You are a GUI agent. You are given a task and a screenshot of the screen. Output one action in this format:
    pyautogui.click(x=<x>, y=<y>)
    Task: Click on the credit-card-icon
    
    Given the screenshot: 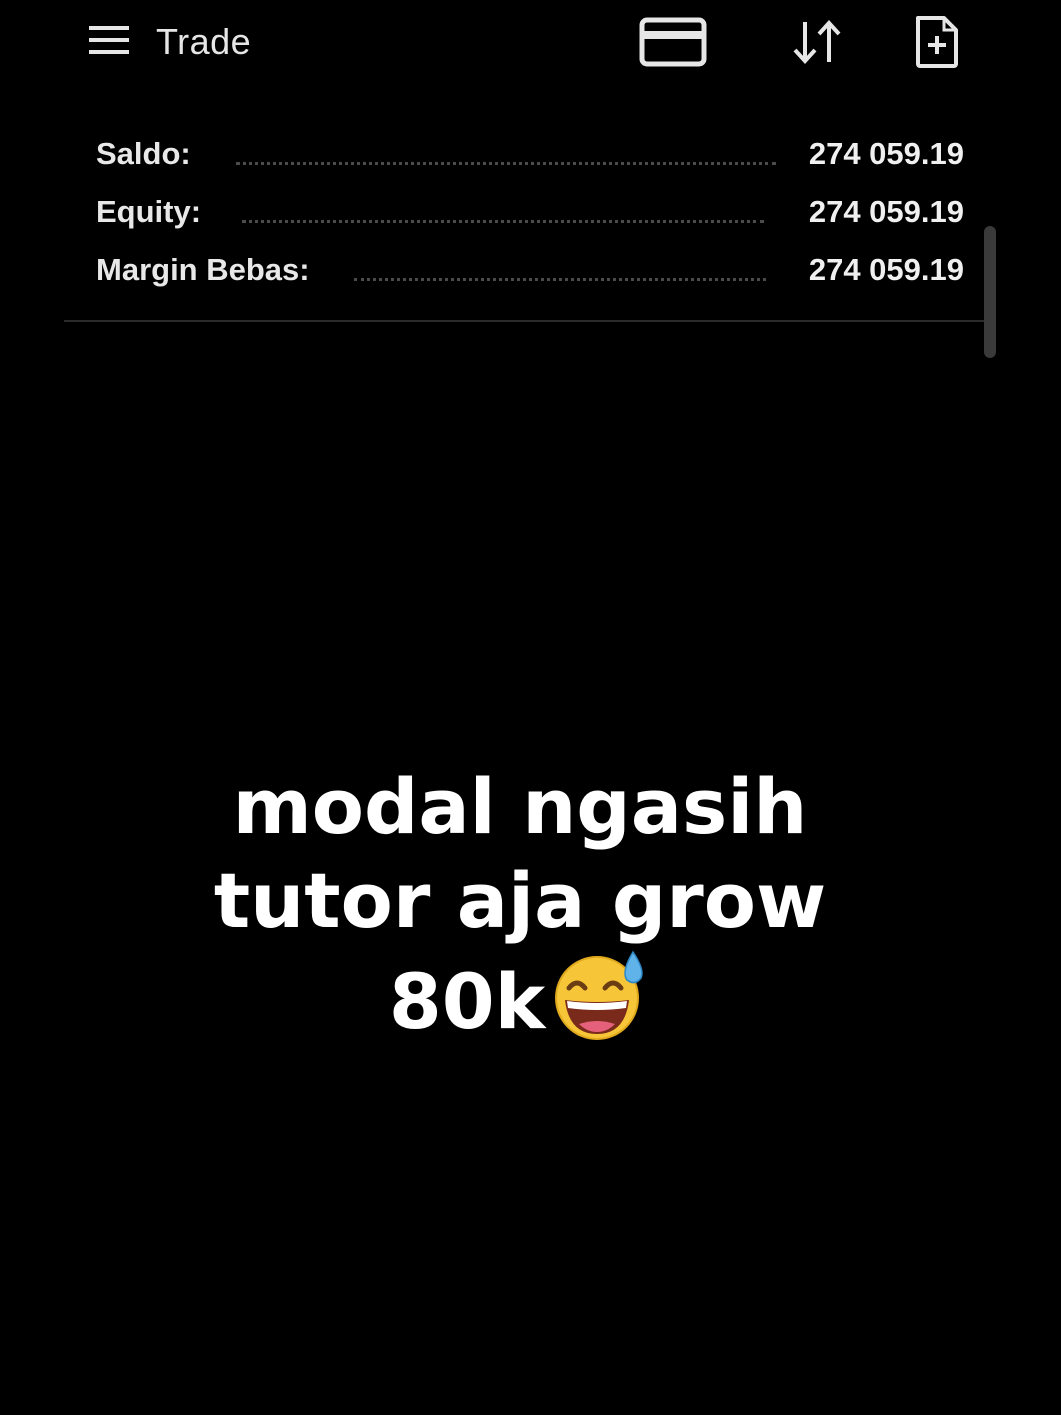 What is the action you would take?
    pyautogui.click(x=673, y=42)
    